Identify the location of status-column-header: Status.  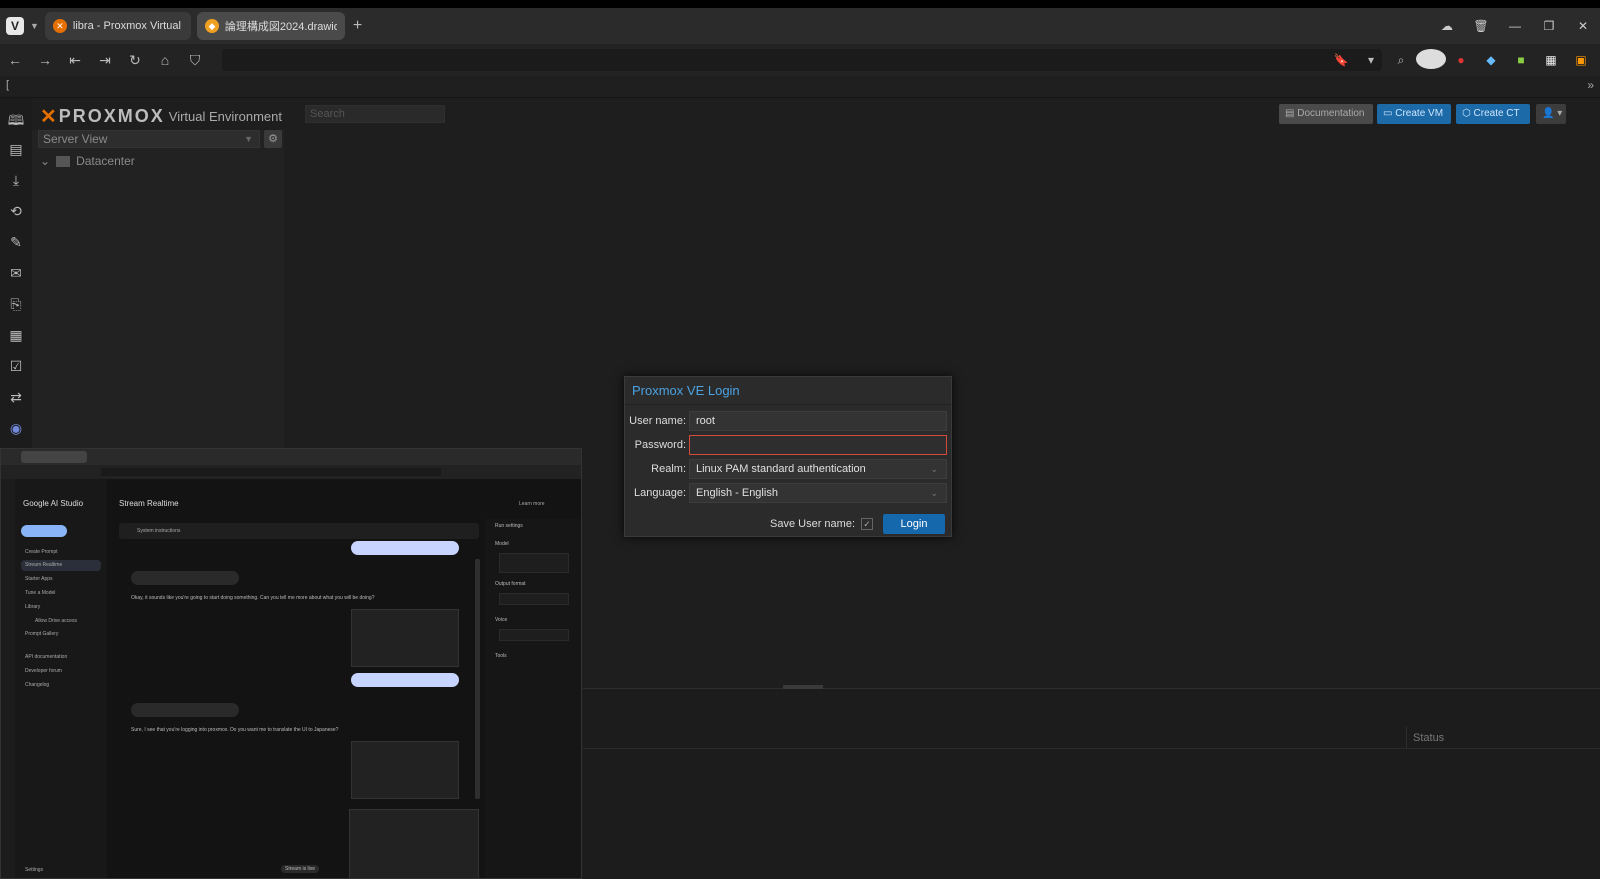
(1425, 738).